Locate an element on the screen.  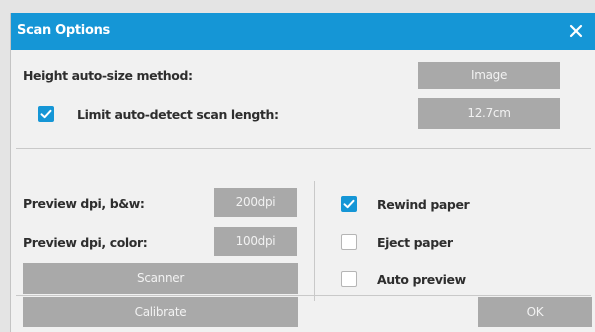
scanner-button: Scanner is located at coordinates (160, 278).